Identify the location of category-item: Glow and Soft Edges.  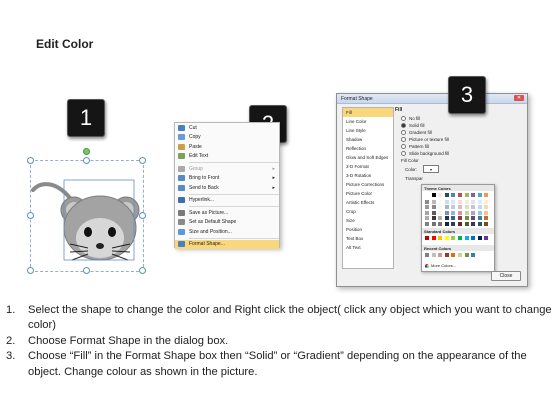
(368, 157).